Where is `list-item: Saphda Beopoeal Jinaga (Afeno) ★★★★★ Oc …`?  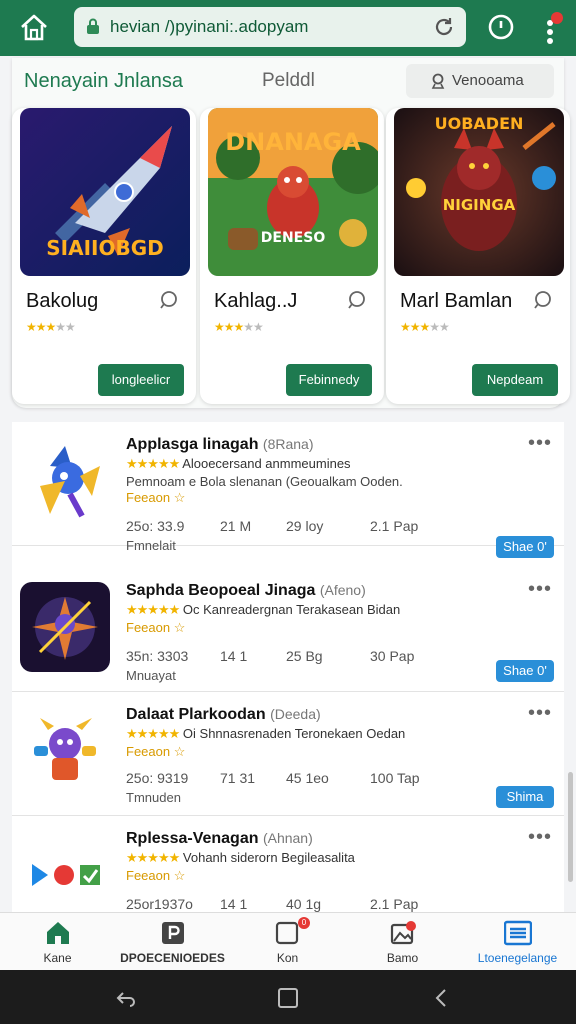
list-item: Saphda Beopoeal Jinaga (Afeno) ★★★★★ Oc … is located at coordinates (288, 630).